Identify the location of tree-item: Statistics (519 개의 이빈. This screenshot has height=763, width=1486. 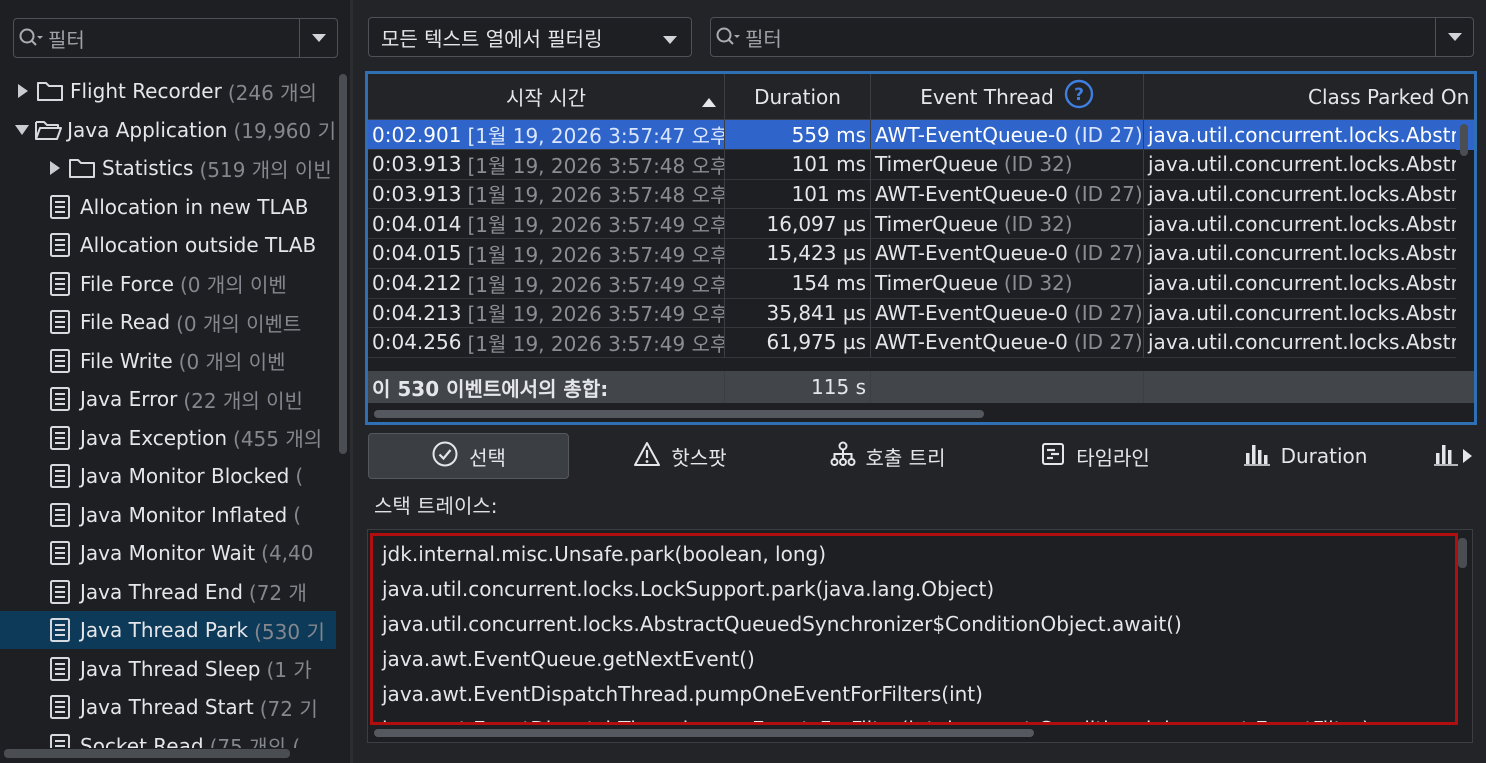
(168, 168).